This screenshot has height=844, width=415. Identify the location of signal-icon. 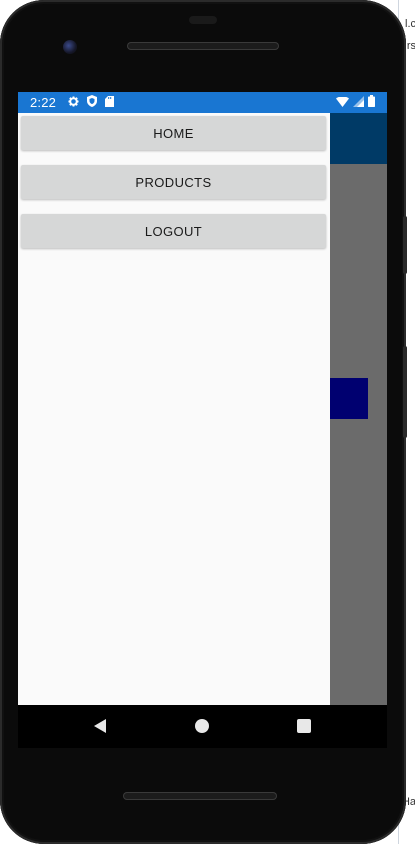
(358, 103).